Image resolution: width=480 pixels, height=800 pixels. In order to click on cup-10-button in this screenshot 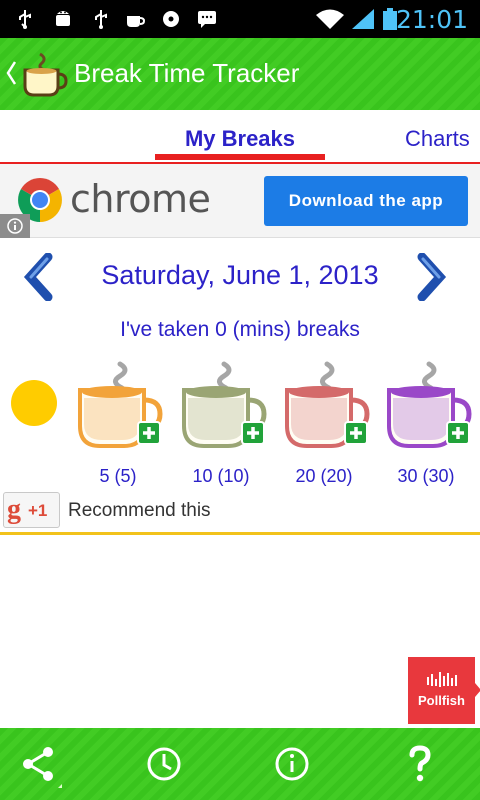, I will do `click(226, 405)`.